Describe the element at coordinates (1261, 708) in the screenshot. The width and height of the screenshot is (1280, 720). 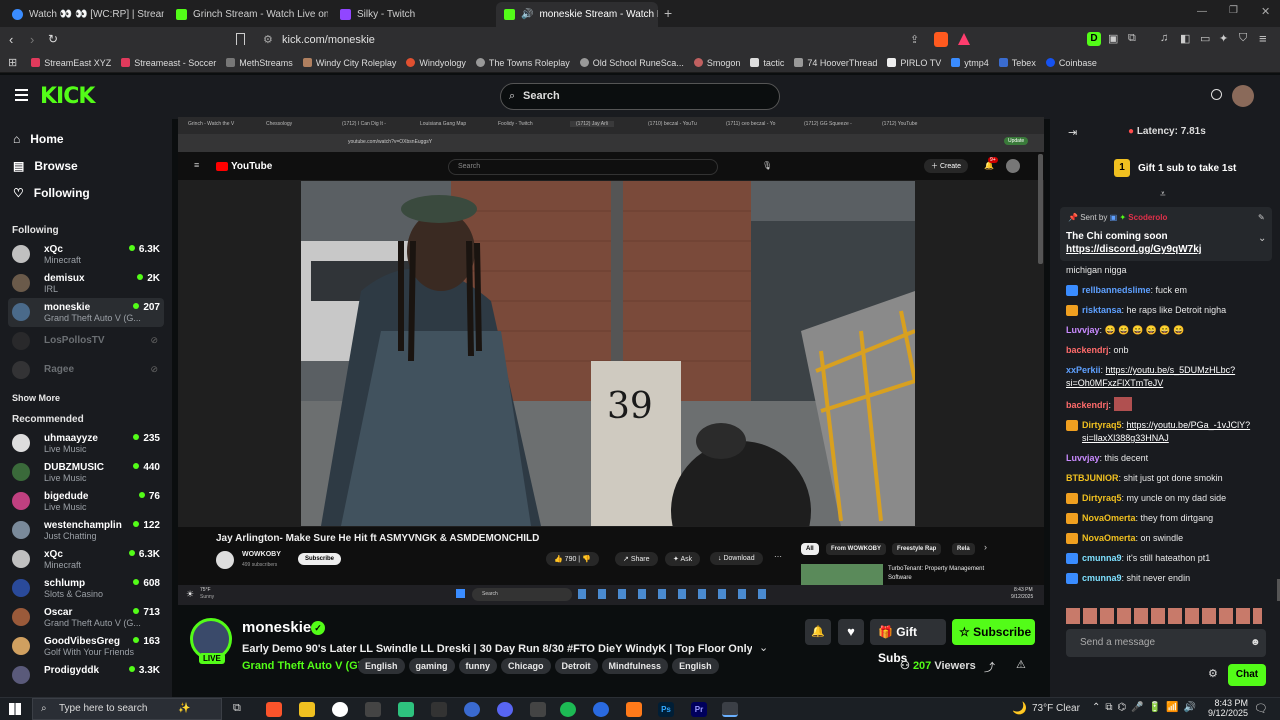
I see `notification-center-icon: 🗨` at that location.